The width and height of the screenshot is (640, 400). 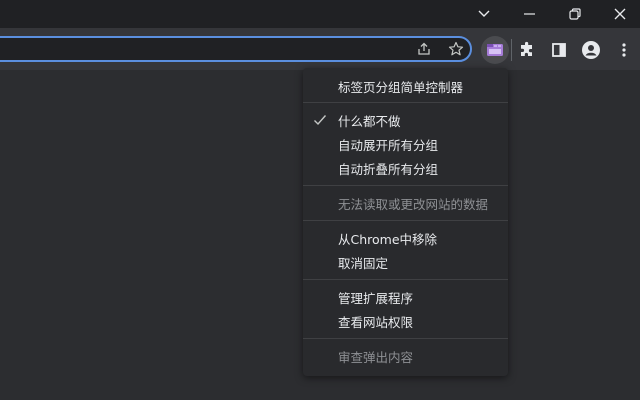 What do you see at coordinates (401, 87) in the screenshot?
I see `menu-extension-title-label: 标签页分组简单控制器` at bounding box center [401, 87].